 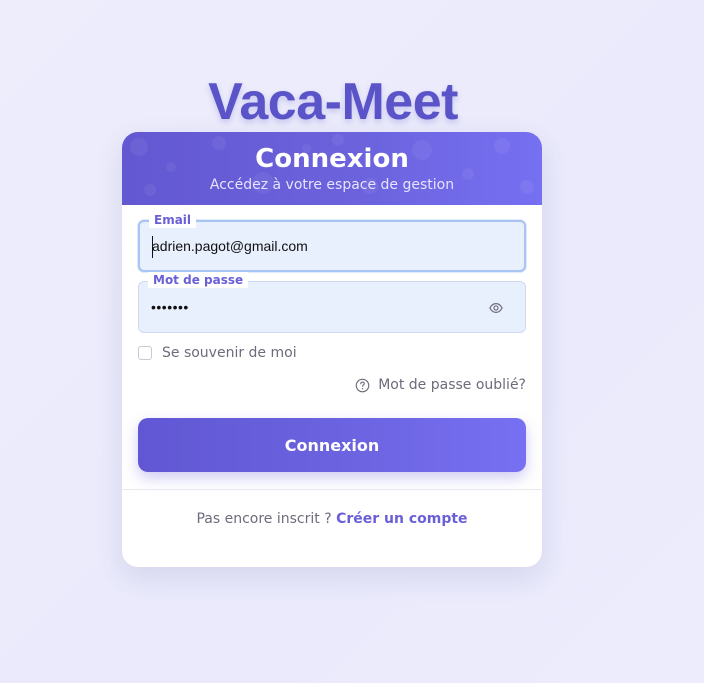 I want to click on remember-me: Se souvenir de moi, so click(x=217, y=353).